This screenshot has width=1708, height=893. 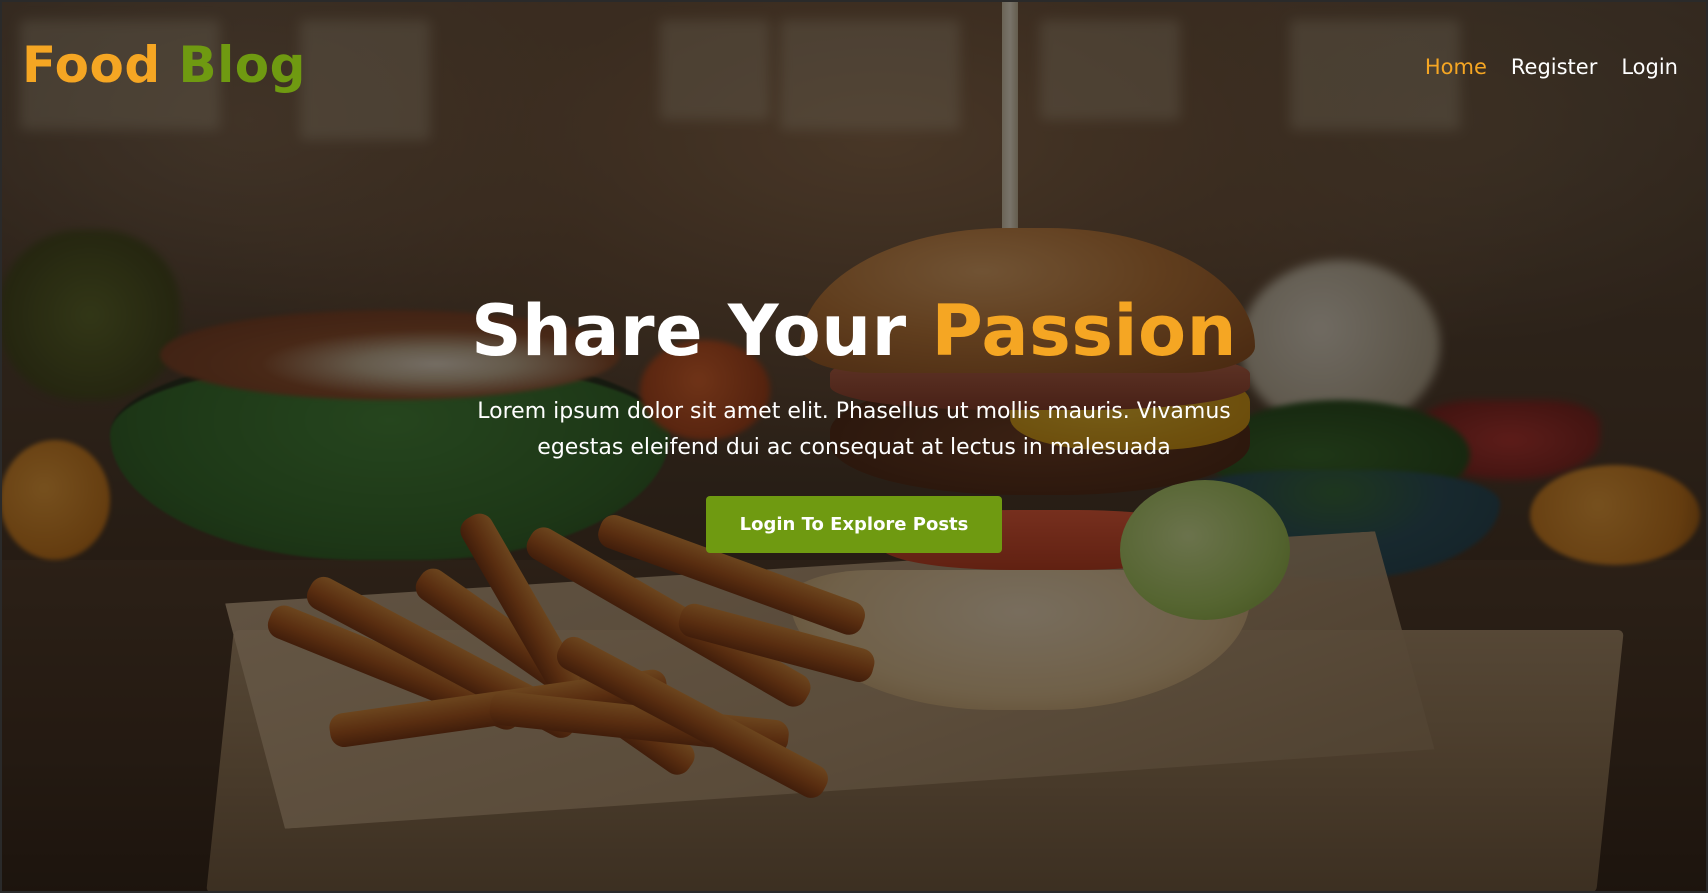 What do you see at coordinates (242, 65) in the screenshot?
I see `brand-word-blog: Blog` at bounding box center [242, 65].